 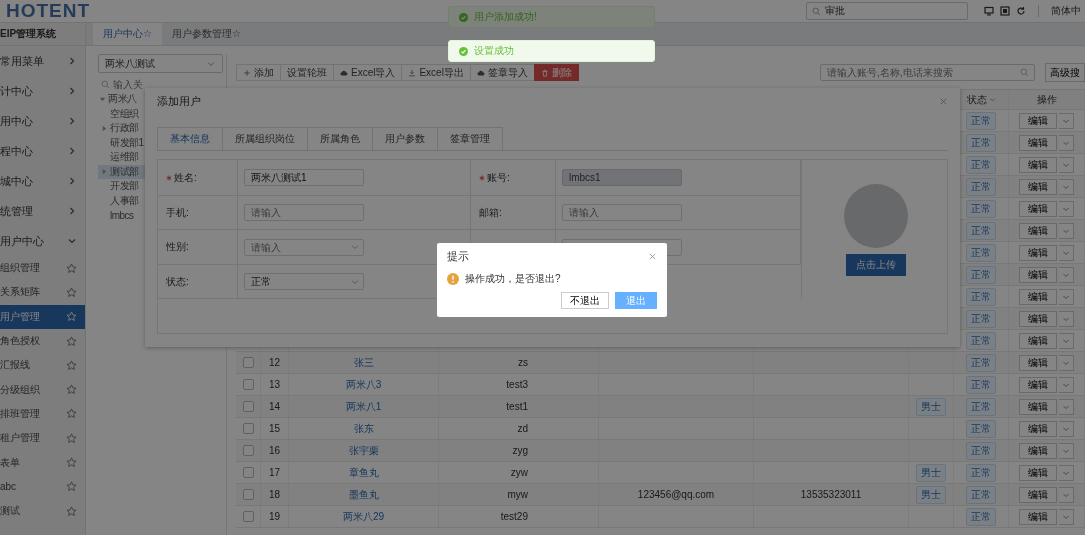 What do you see at coordinates (517, 384) in the screenshot?
I see `table-cell: test3` at bounding box center [517, 384].